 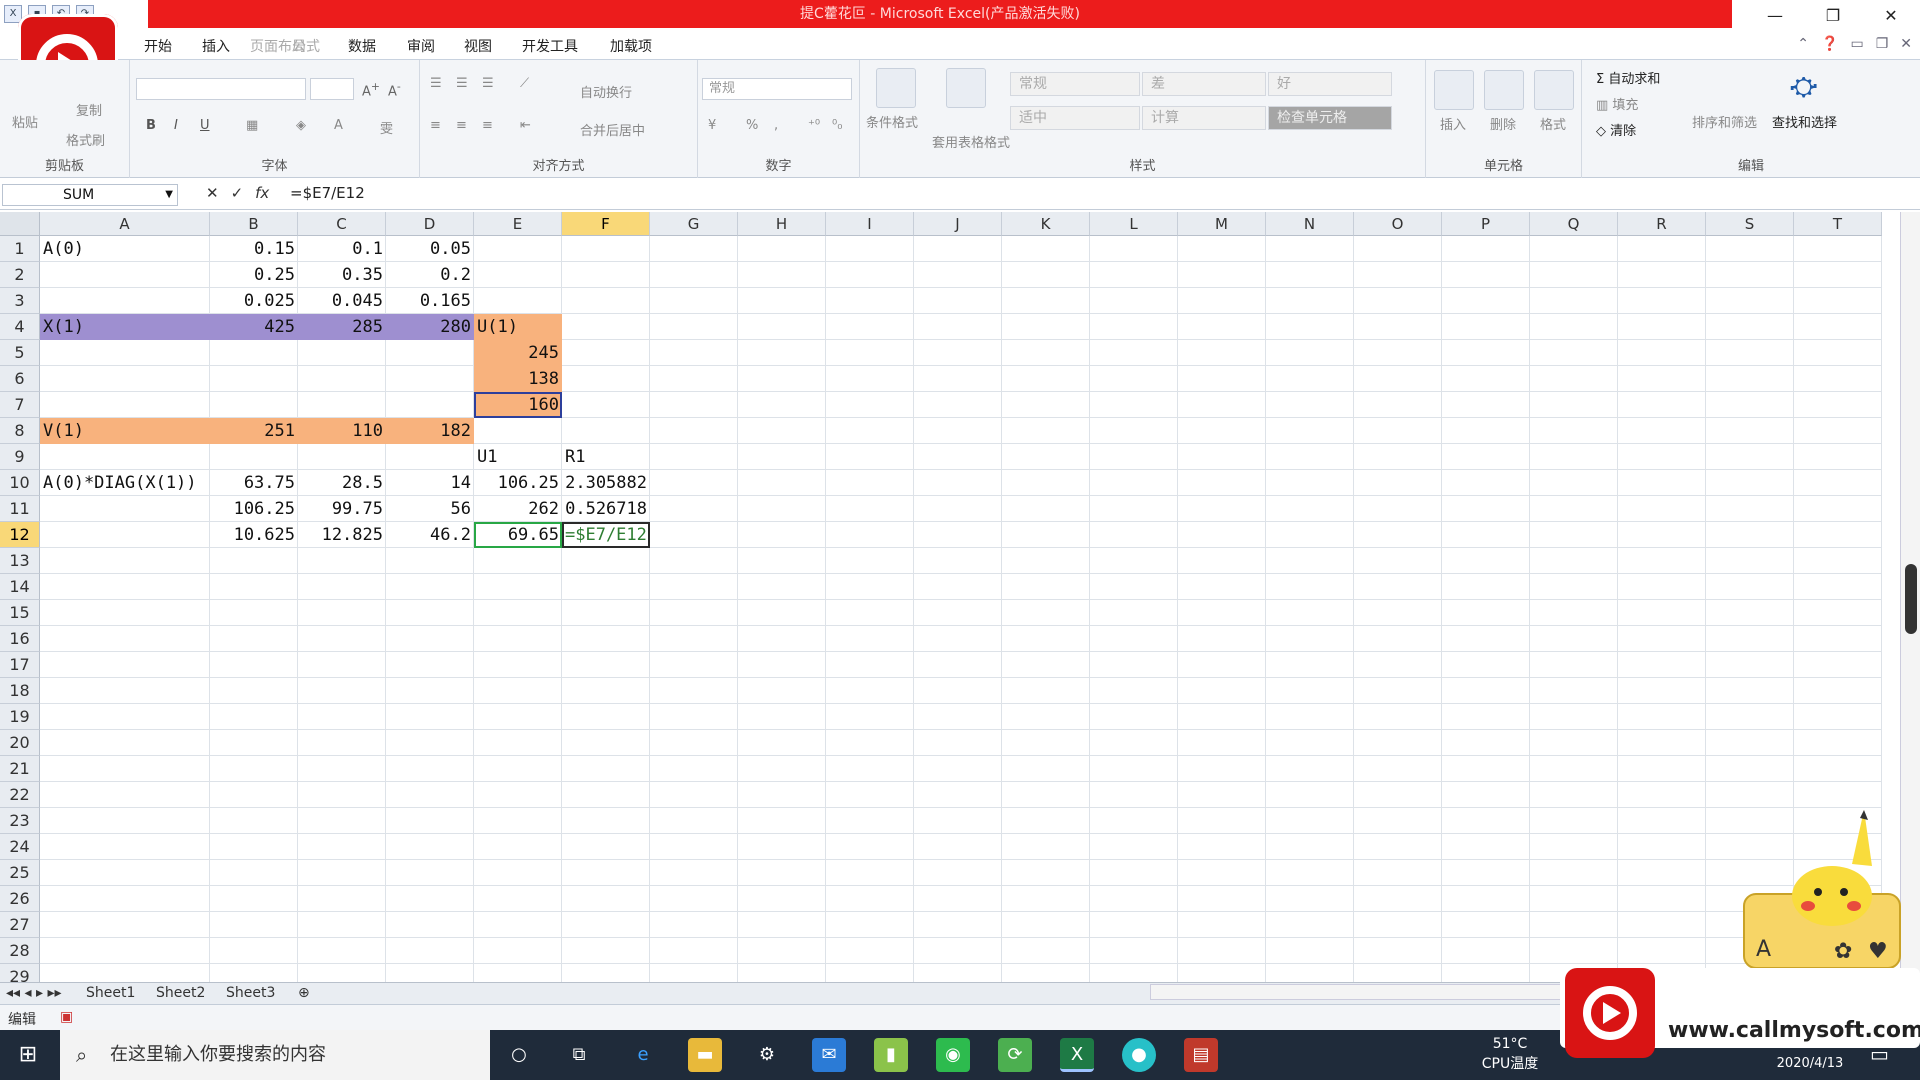 What do you see at coordinates (20, 431) in the screenshot?
I see `row-header-8: 8` at bounding box center [20, 431].